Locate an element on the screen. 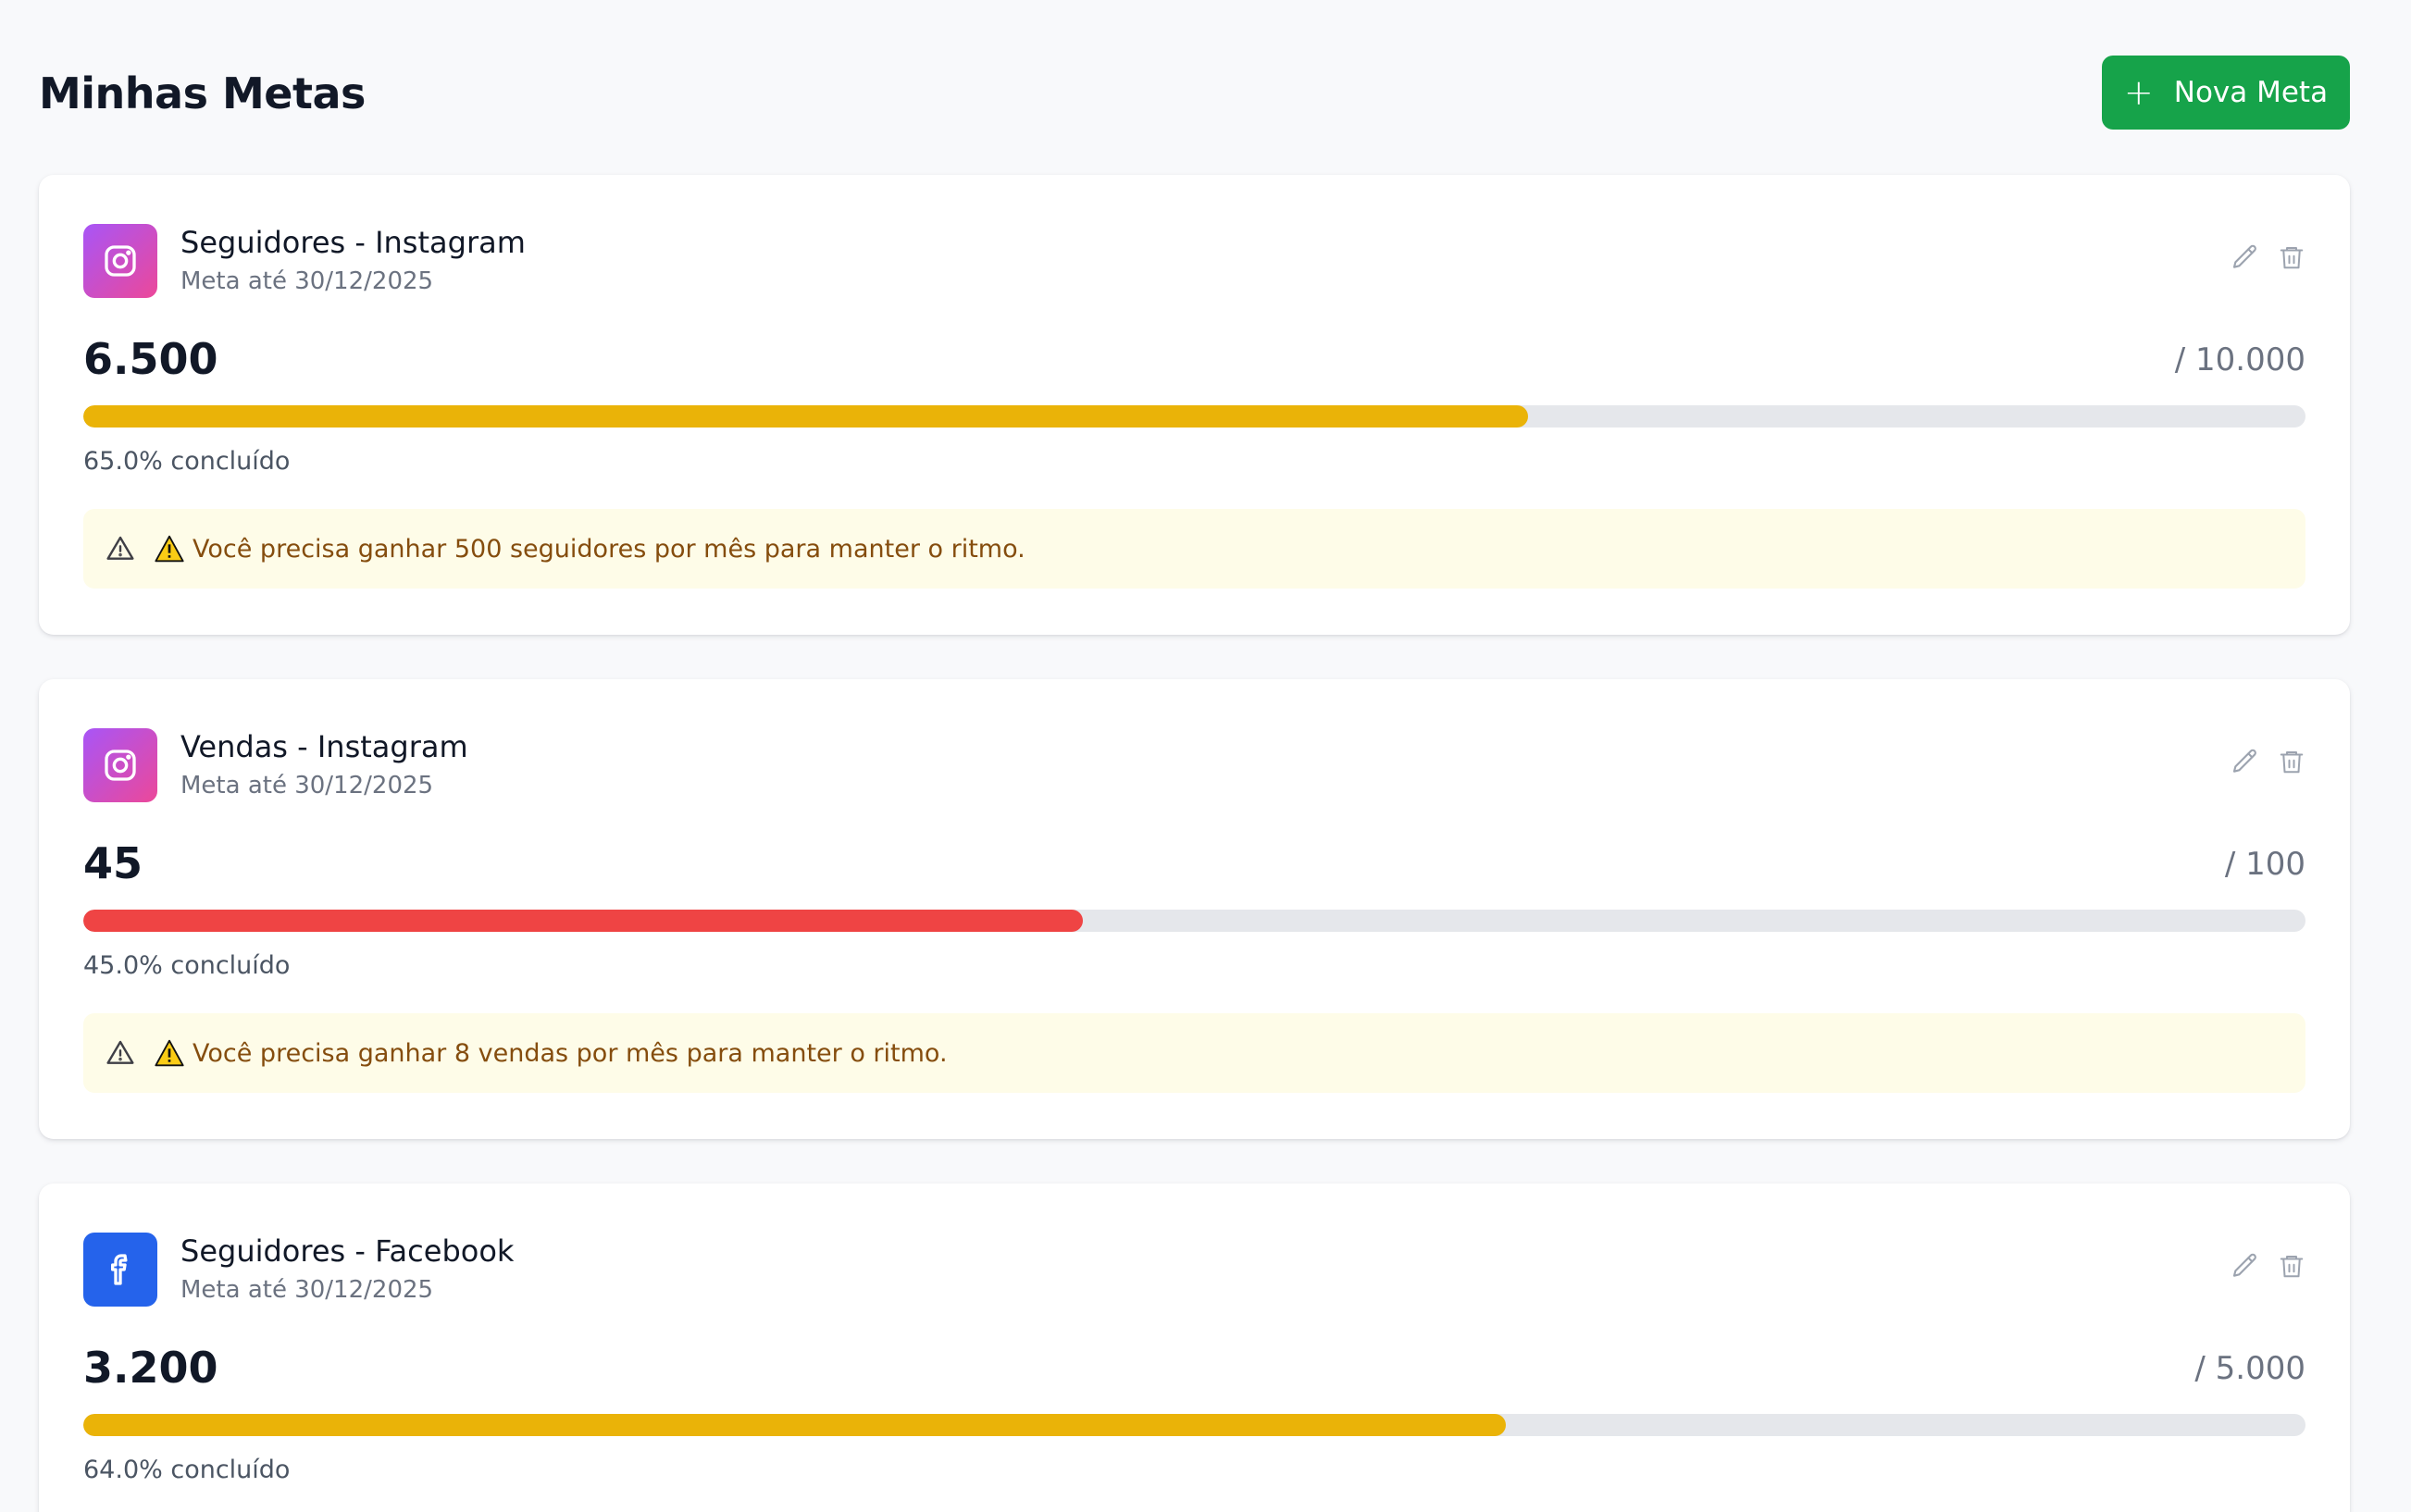  current-value: 6.500 is located at coordinates (150, 359).